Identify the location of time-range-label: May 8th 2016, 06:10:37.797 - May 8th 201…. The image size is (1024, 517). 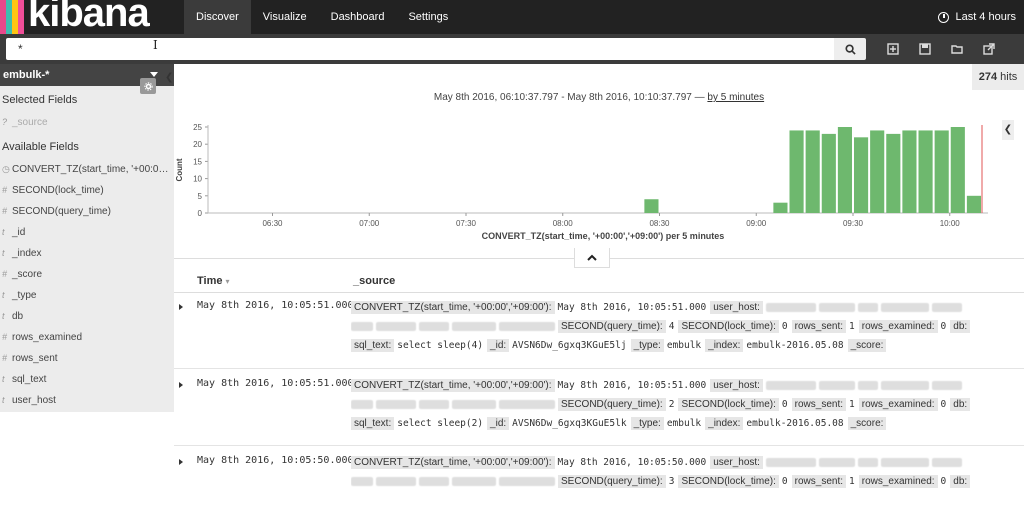
(569, 97).